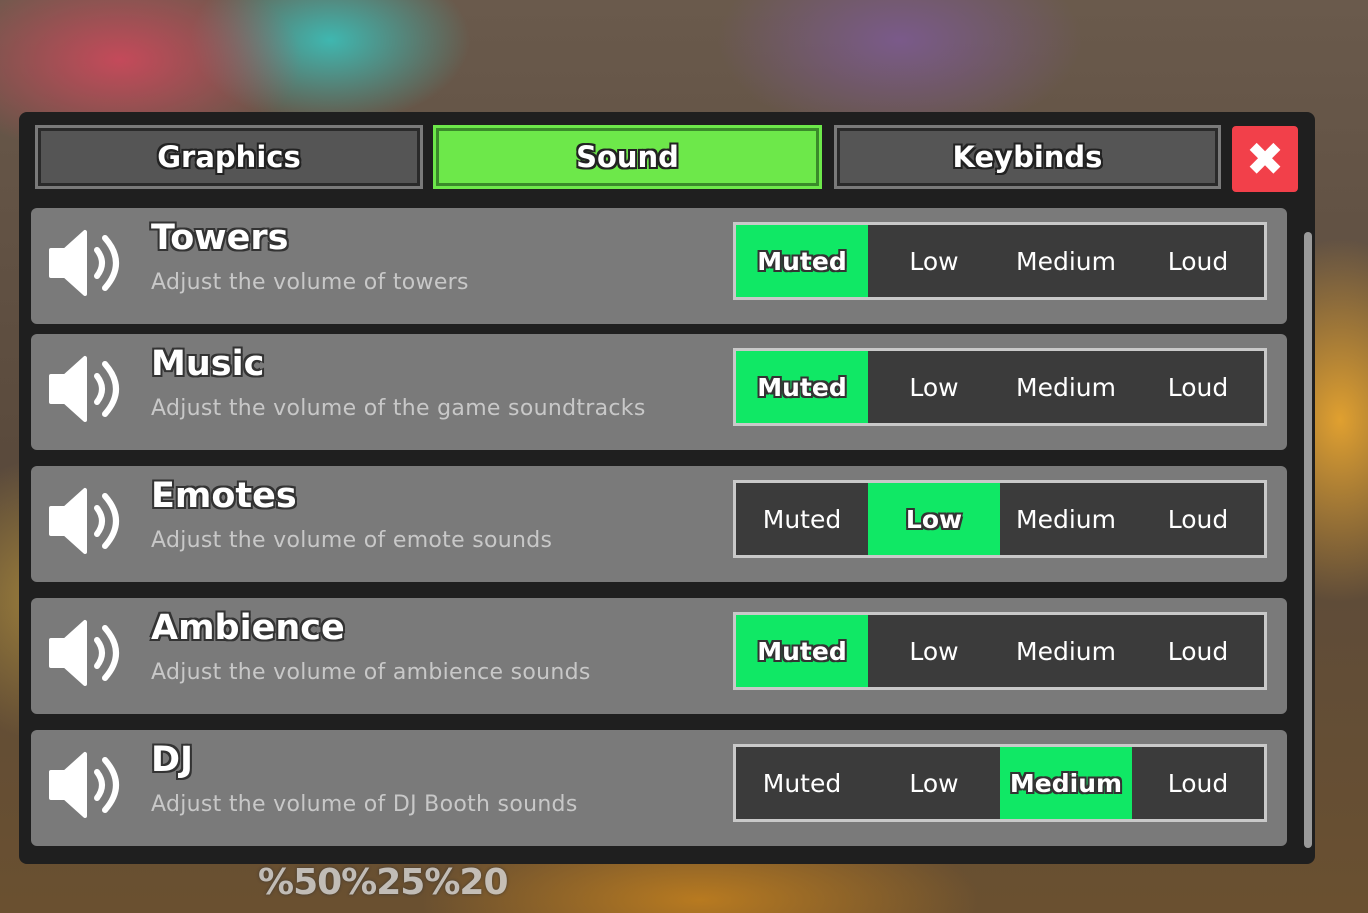 Image resolution: width=1368 pixels, height=913 pixels. Describe the element at coordinates (352, 540) in the screenshot. I see `setting-description: Adjust the volume of emote sounds` at that location.